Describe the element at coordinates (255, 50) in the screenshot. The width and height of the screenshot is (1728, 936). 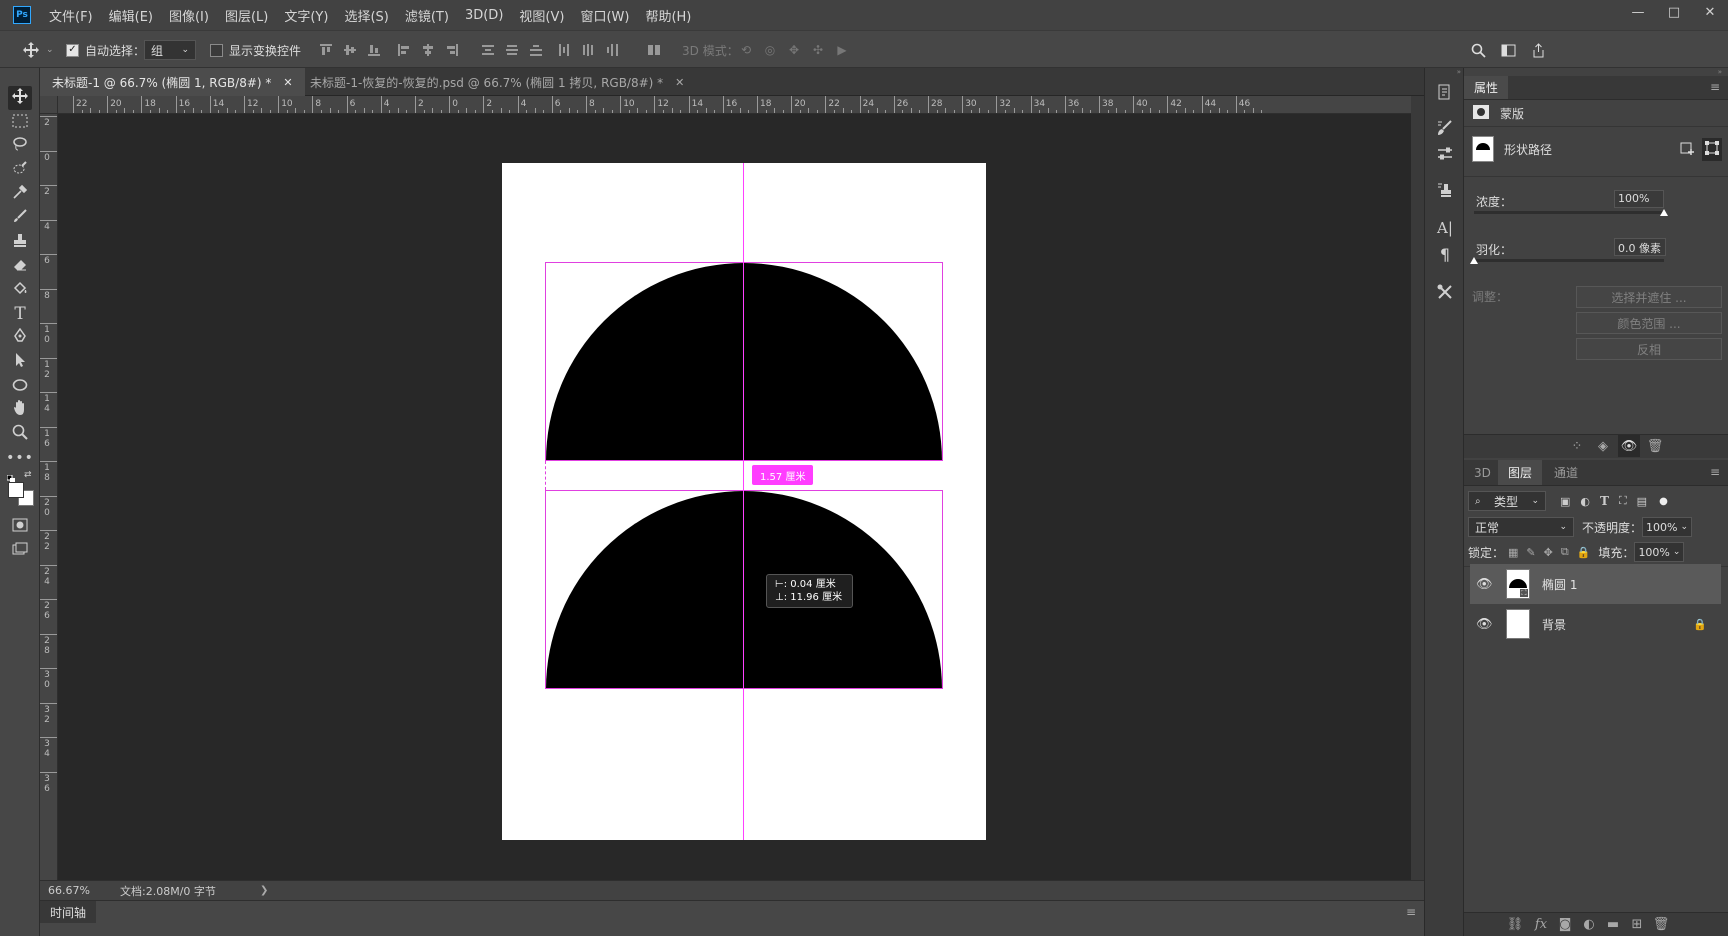
I see `show-transform-checkbox: 显示变换控件` at that location.